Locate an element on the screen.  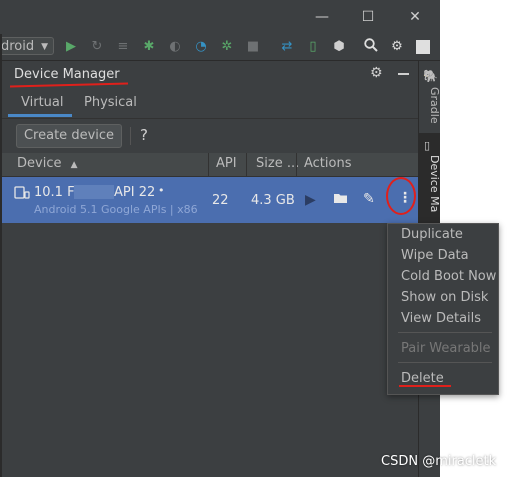
gear-icon: ⚙ is located at coordinates (376, 73).